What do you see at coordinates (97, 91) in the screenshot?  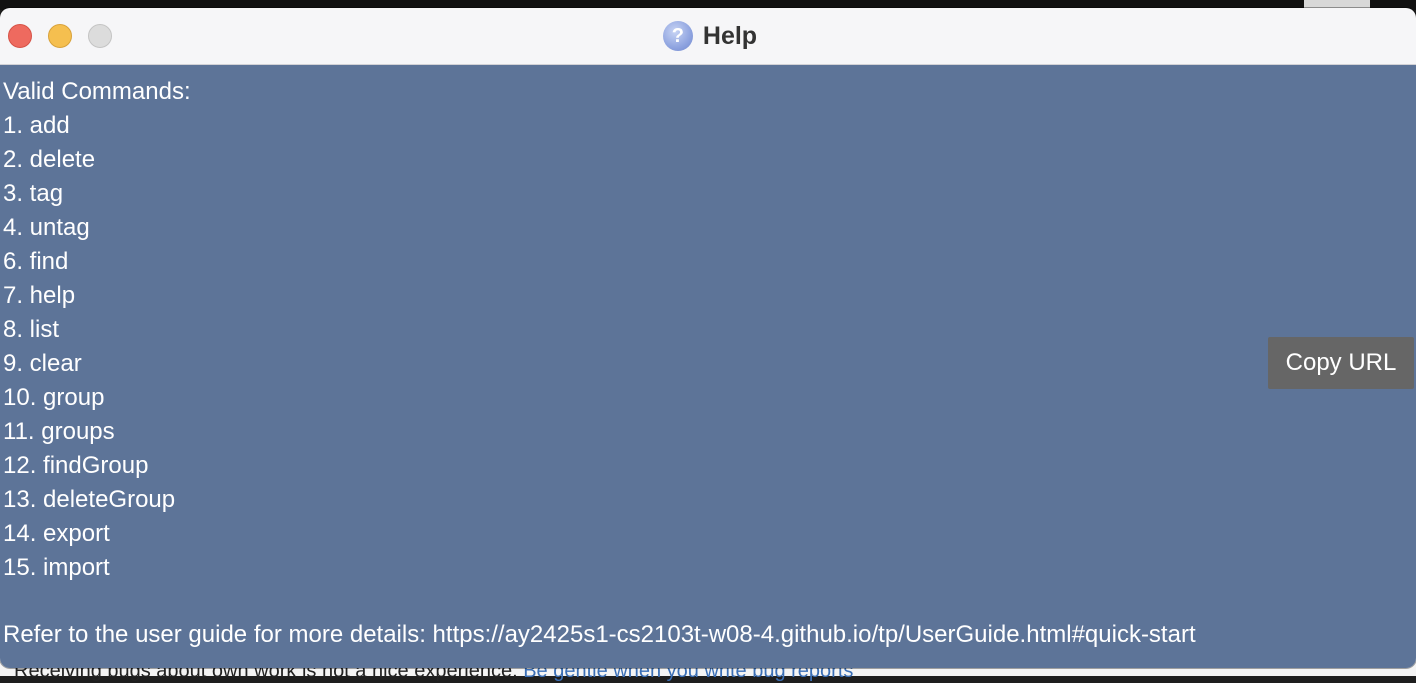 I see `command-list-header: Valid Commands:` at bounding box center [97, 91].